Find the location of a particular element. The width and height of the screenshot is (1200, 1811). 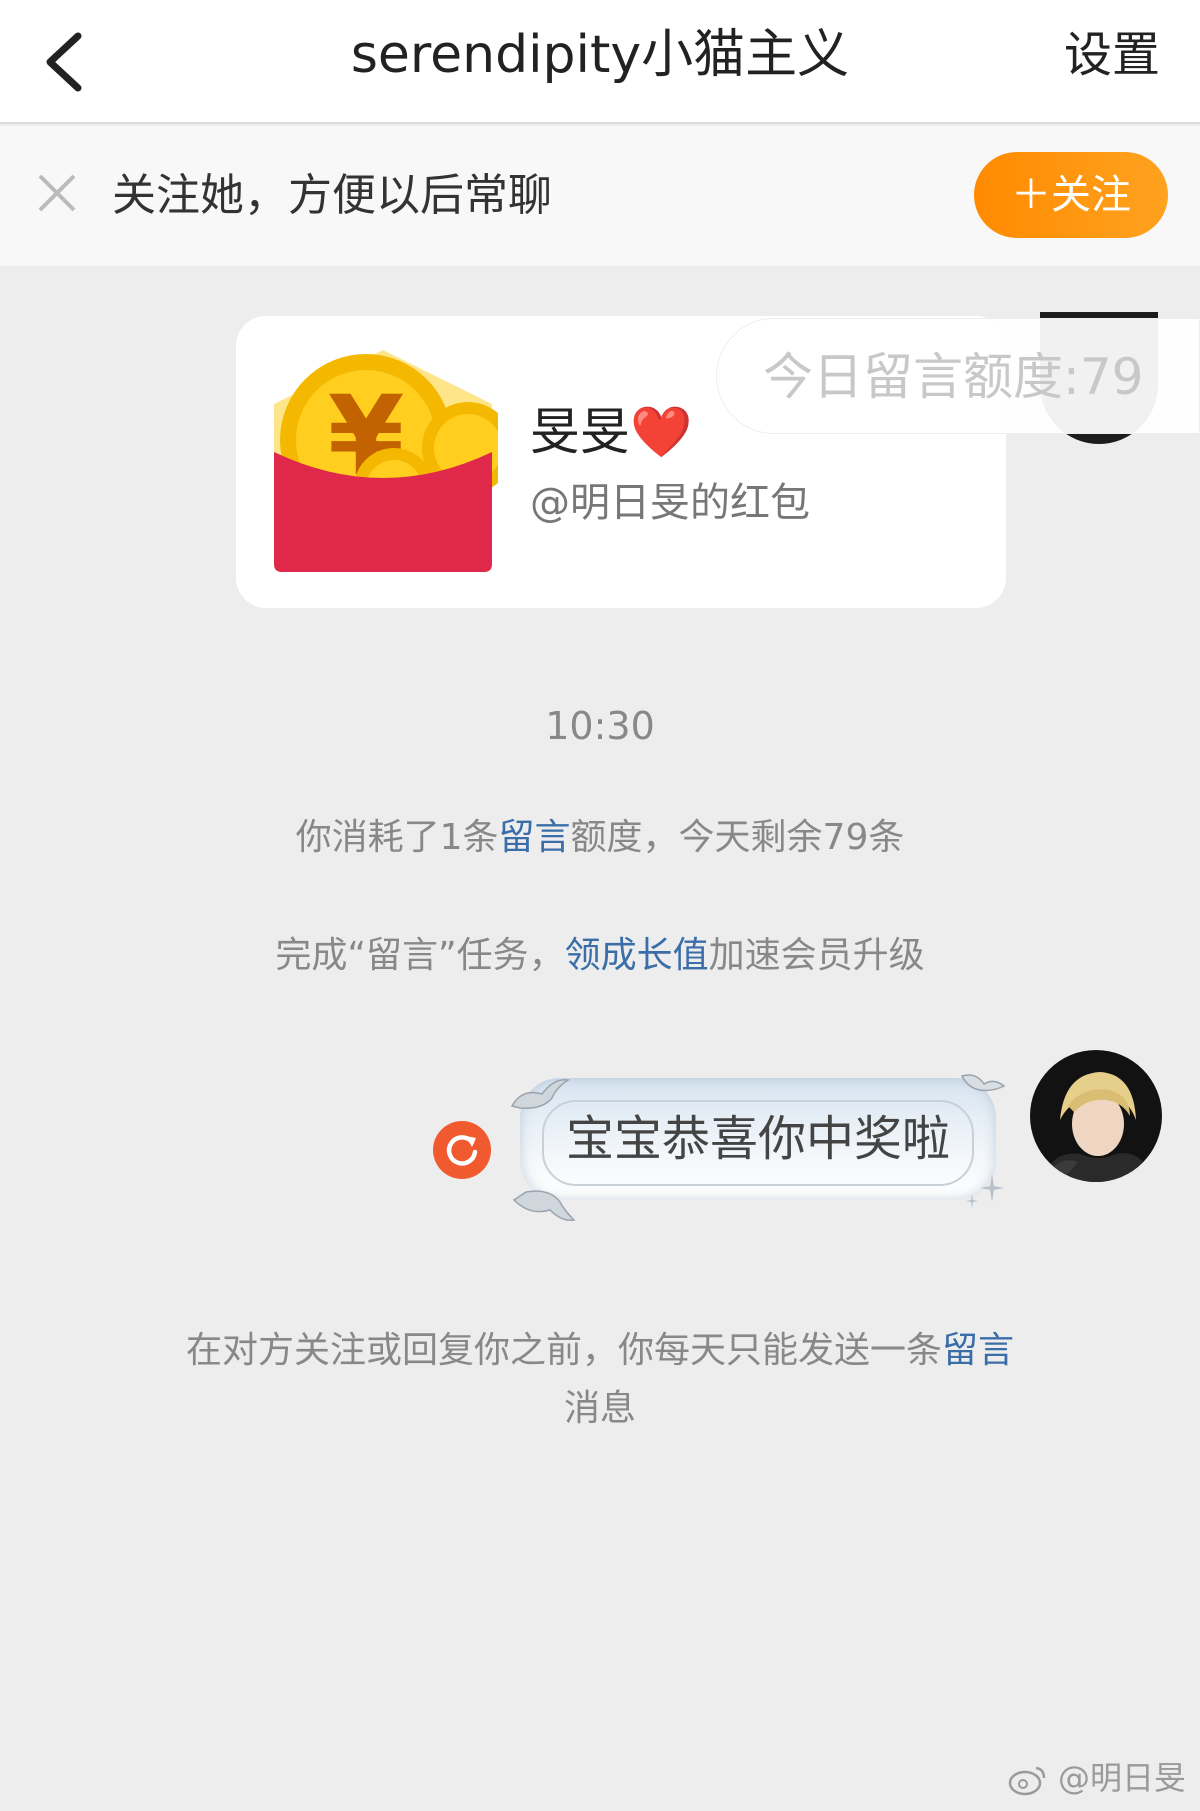

red-packet-sender: @明日旻的红包 is located at coordinates (670, 503).